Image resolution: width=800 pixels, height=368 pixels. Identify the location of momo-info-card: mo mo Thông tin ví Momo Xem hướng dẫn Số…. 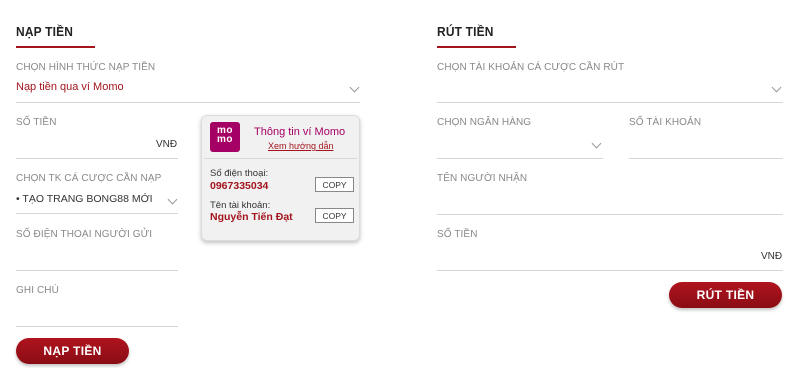
(280, 178).